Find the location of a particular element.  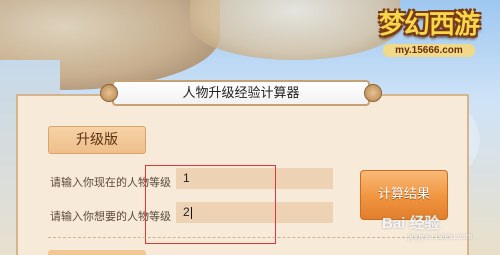

watermark-text: Bai 经验 is located at coordinates (411, 223).